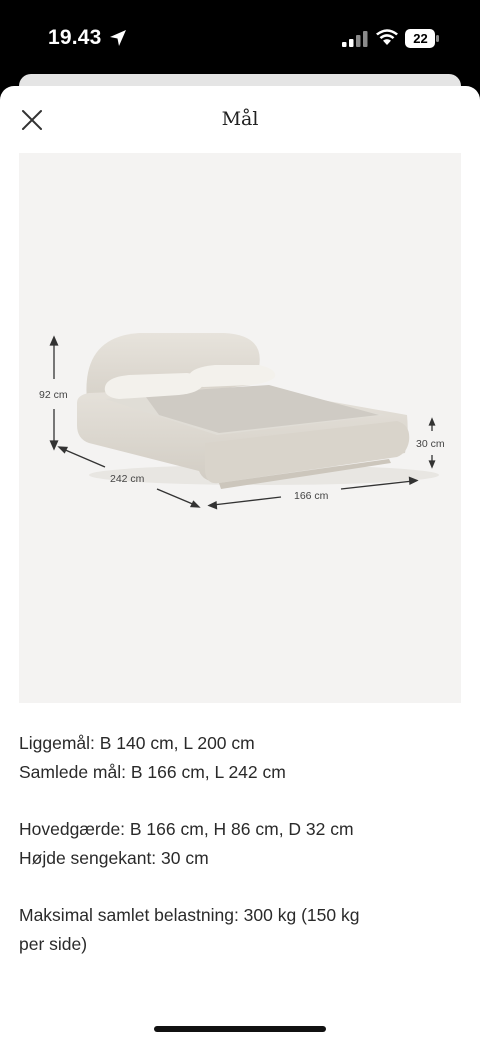 The image size is (480, 1044). Describe the element at coordinates (53, 395) in the screenshot. I see `label-height: 92 cm` at that location.